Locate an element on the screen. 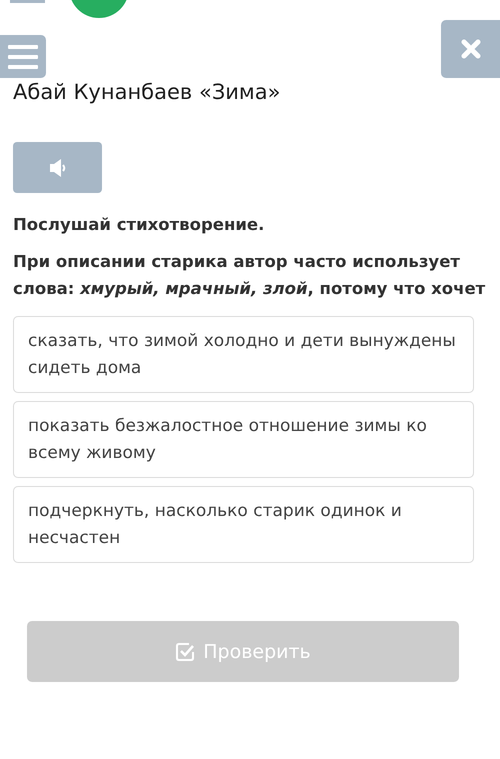 The width and height of the screenshot is (500, 759). close-button is located at coordinates (470, 49).